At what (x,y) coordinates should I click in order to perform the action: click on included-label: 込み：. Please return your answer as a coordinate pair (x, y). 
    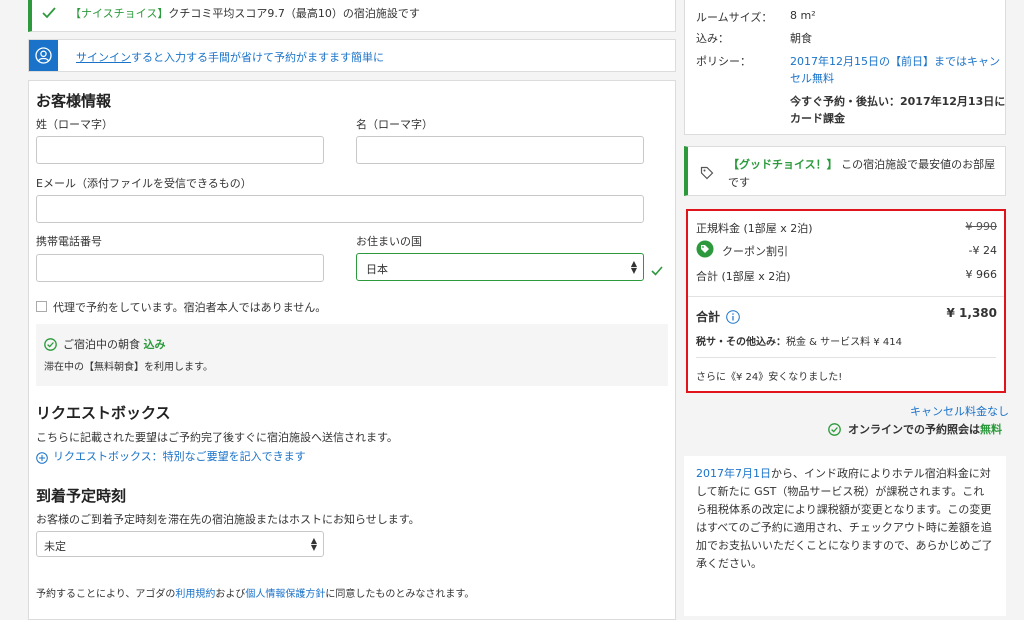
    Looking at the image, I should click on (712, 38).